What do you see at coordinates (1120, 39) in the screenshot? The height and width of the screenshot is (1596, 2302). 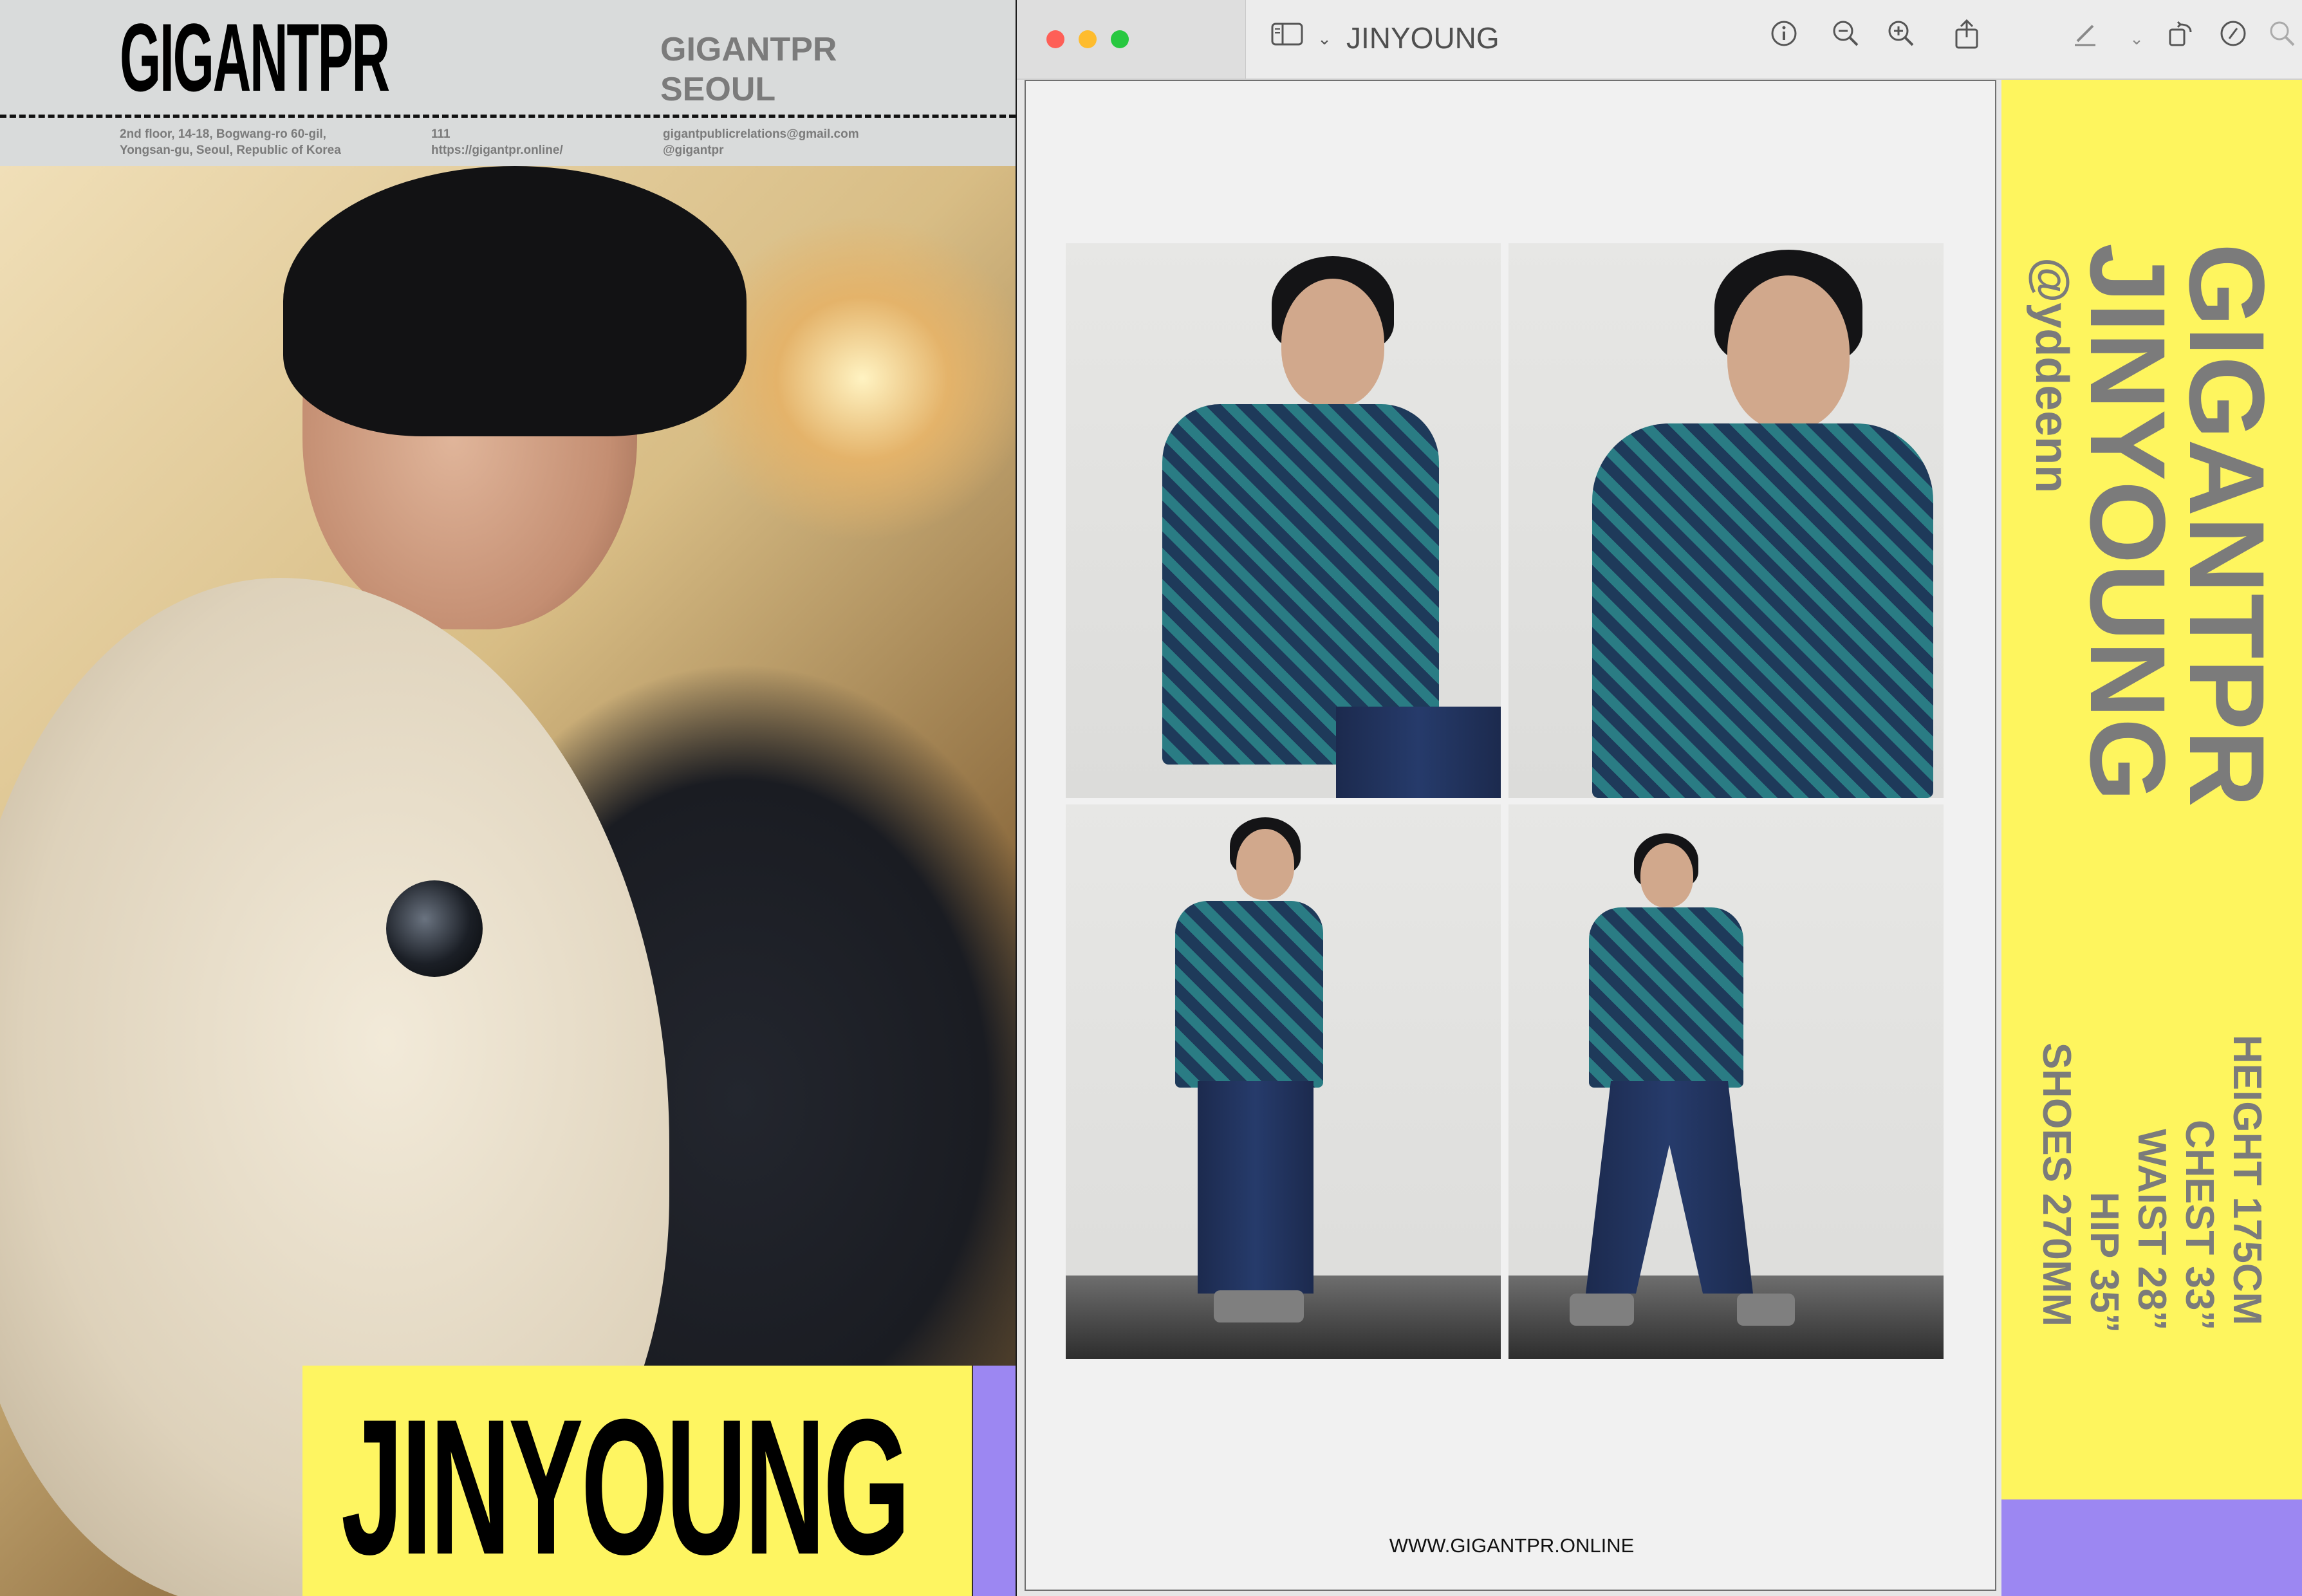 I see `zoom-button` at bounding box center [1120, 39].